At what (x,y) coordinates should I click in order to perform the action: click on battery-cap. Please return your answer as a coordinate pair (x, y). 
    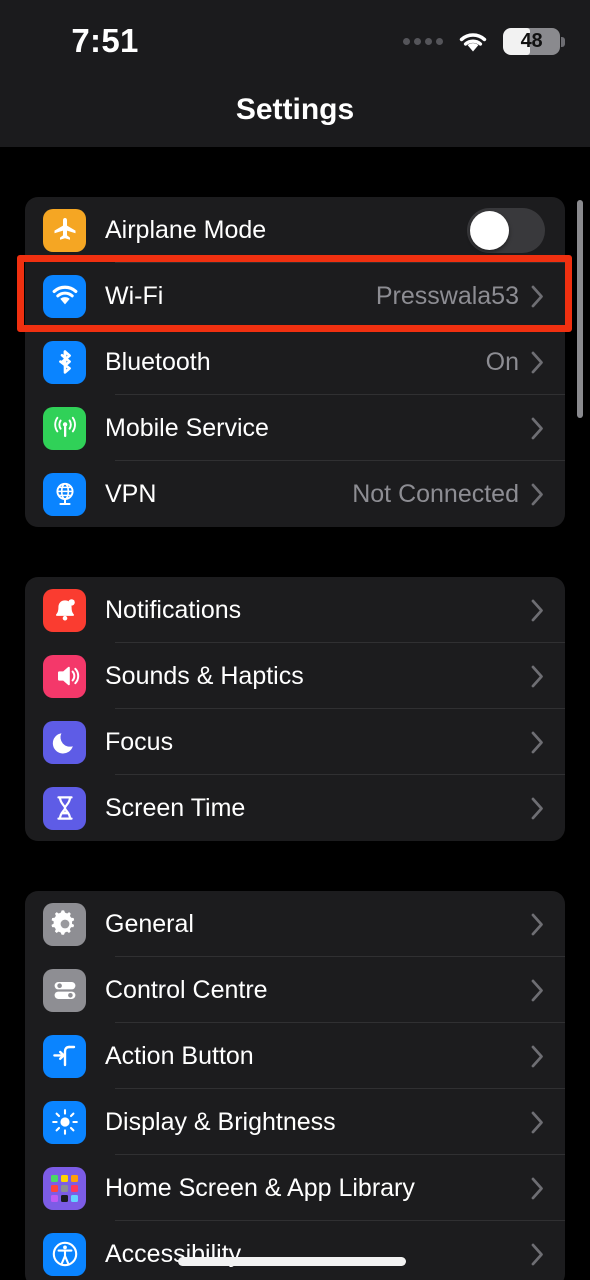
    Looking at the image, I should click on (563, 42).